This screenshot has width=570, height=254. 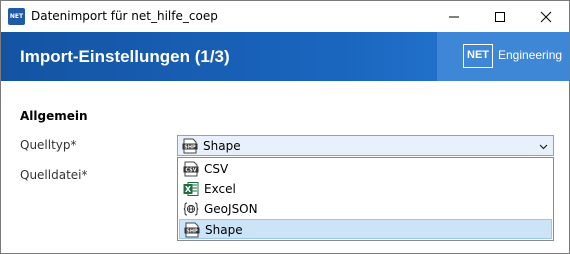 I want to click on app-logo-icon: NET, so click(x=16, y=16).